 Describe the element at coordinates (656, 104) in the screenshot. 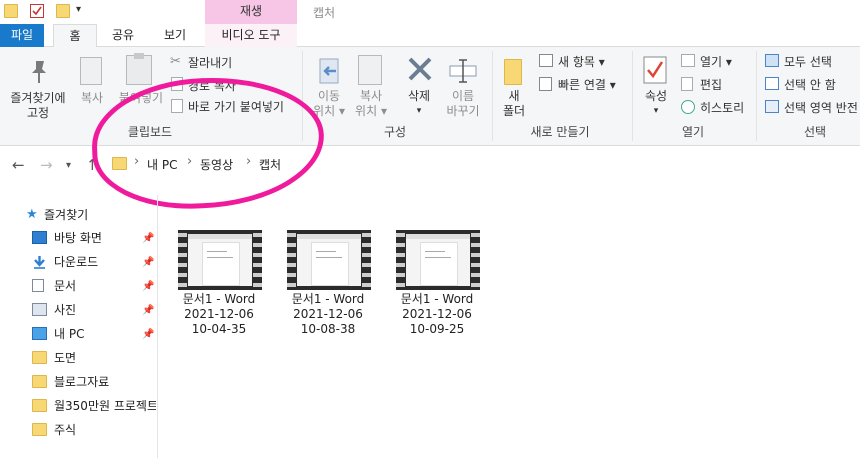

I see `properties-button: 속성 ▾` at that location.